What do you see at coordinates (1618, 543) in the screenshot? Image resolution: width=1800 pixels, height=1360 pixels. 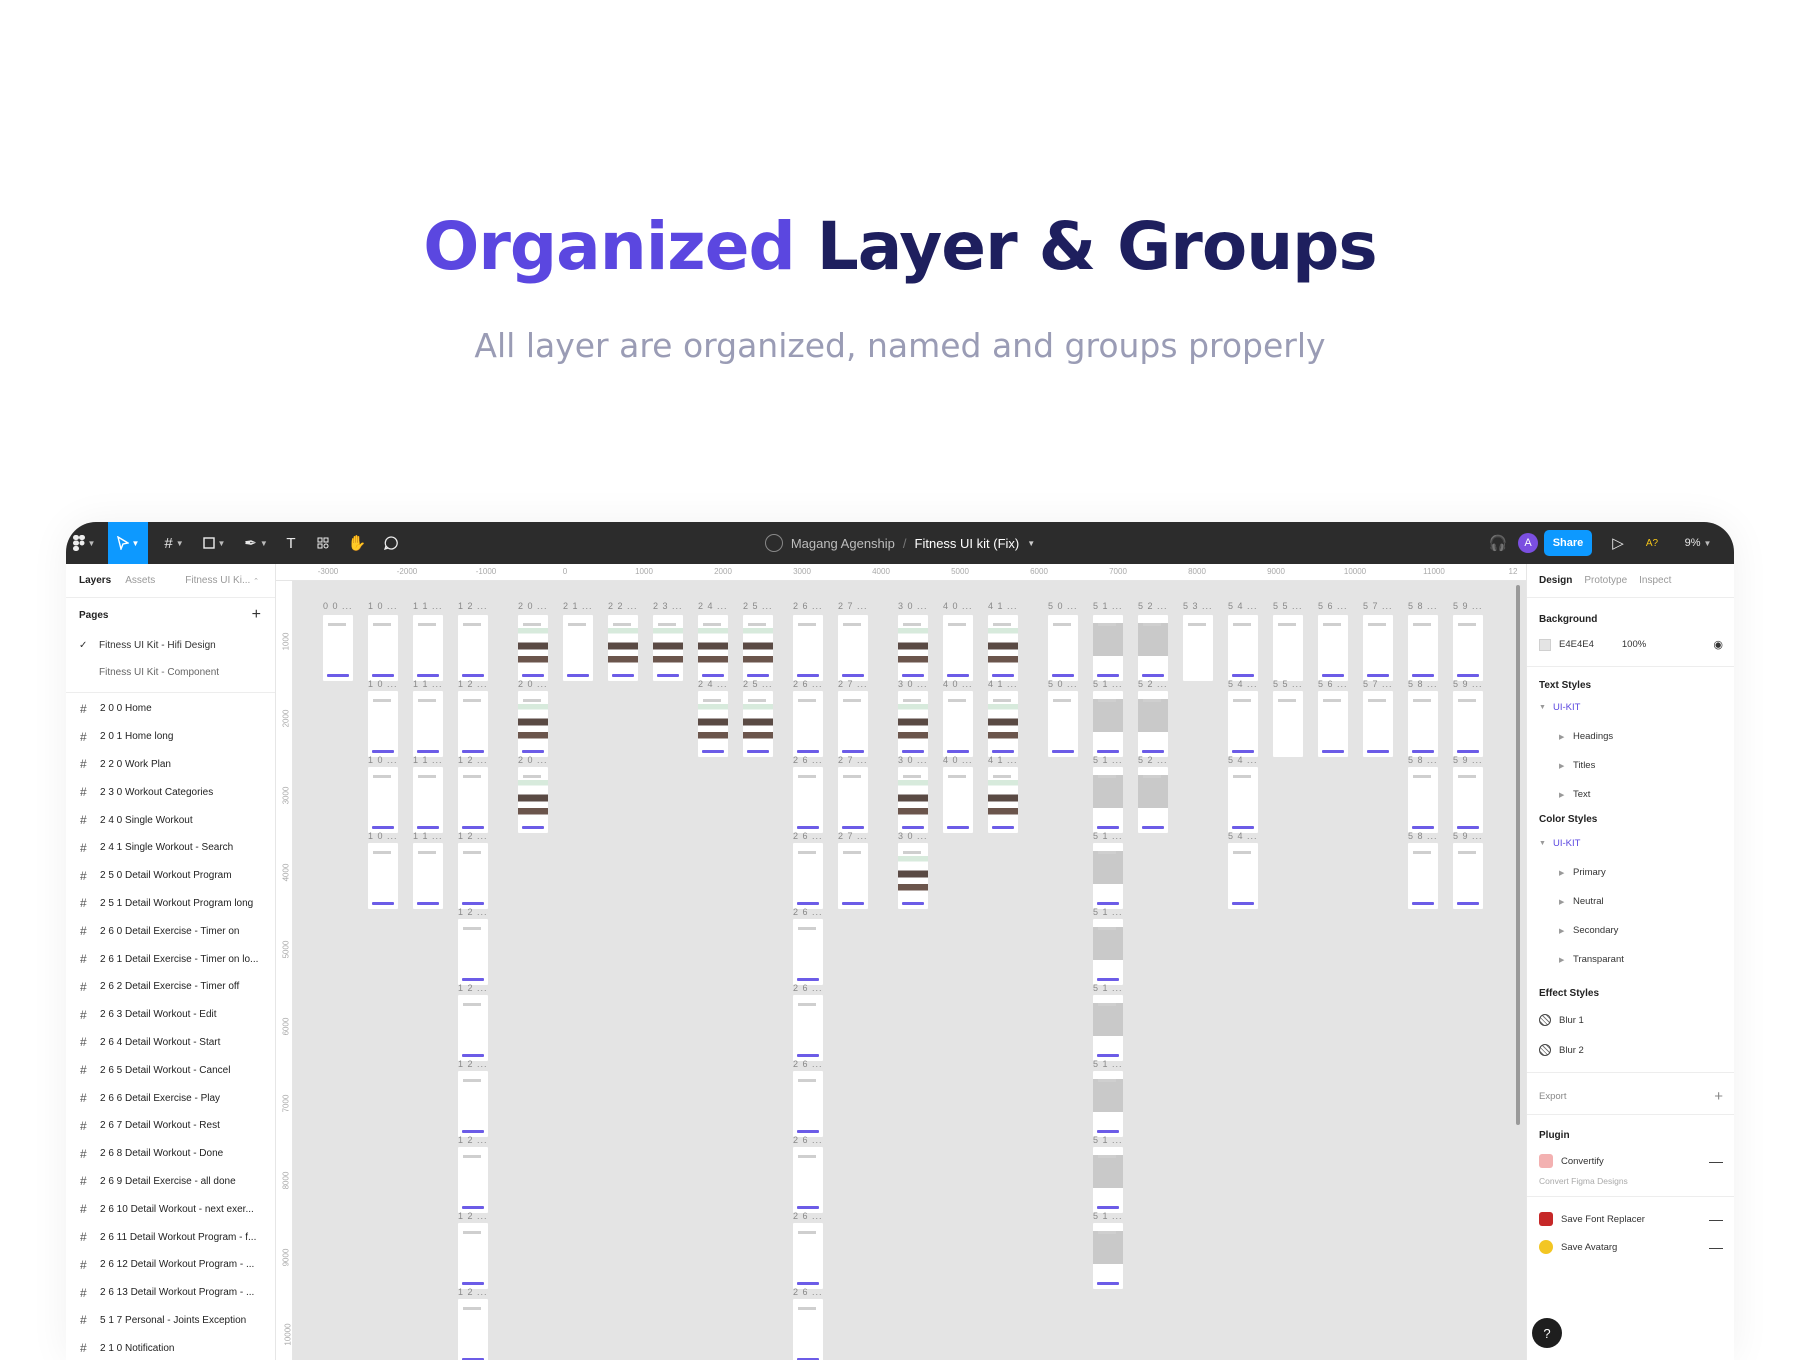 I see `present-play-icon: ▷` at bounding box center [1618, 543].